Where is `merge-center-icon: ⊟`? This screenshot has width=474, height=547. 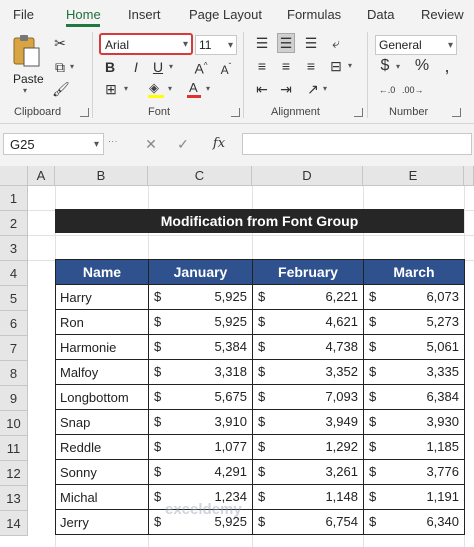 merge-center-icon: ⊟ is located at coordinates (336, 66).